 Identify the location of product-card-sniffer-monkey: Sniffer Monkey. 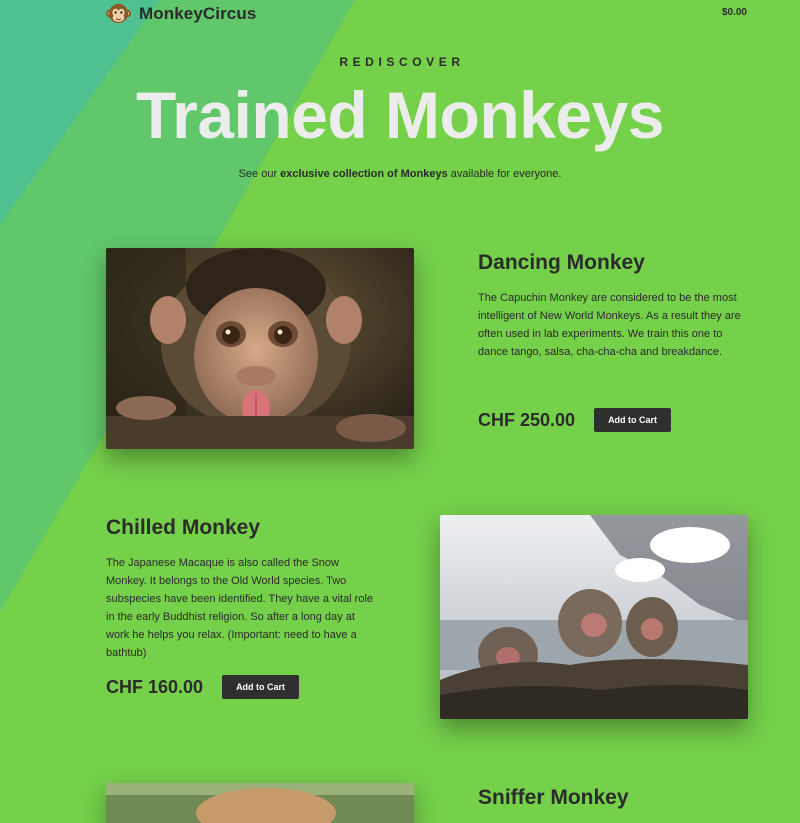
(623, 798).